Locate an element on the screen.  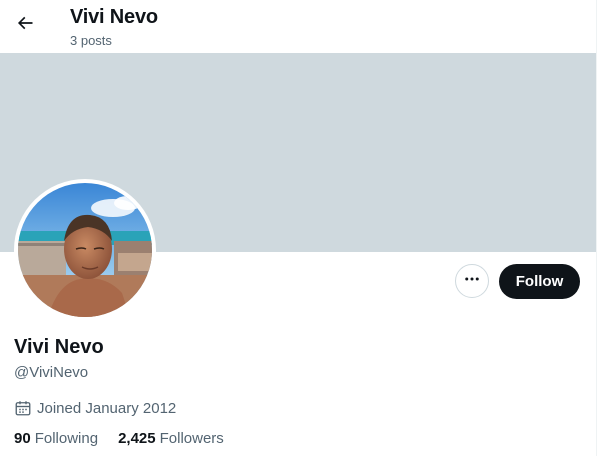
post-count: 3 posts is located at coordinates (91, 40).